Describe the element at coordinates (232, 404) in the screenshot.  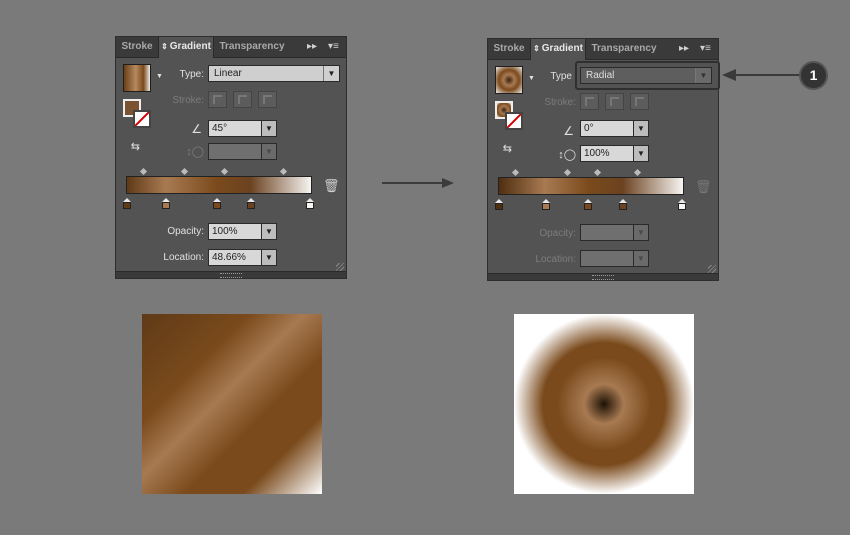
I see `linear-preview` at that location.